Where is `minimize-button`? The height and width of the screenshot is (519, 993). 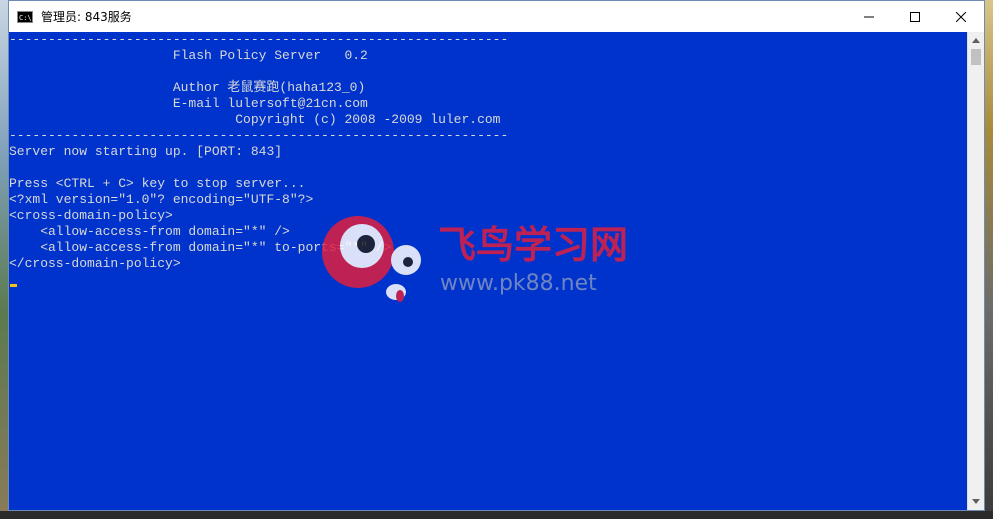 minimize-button is located at coordinates (869, 16).